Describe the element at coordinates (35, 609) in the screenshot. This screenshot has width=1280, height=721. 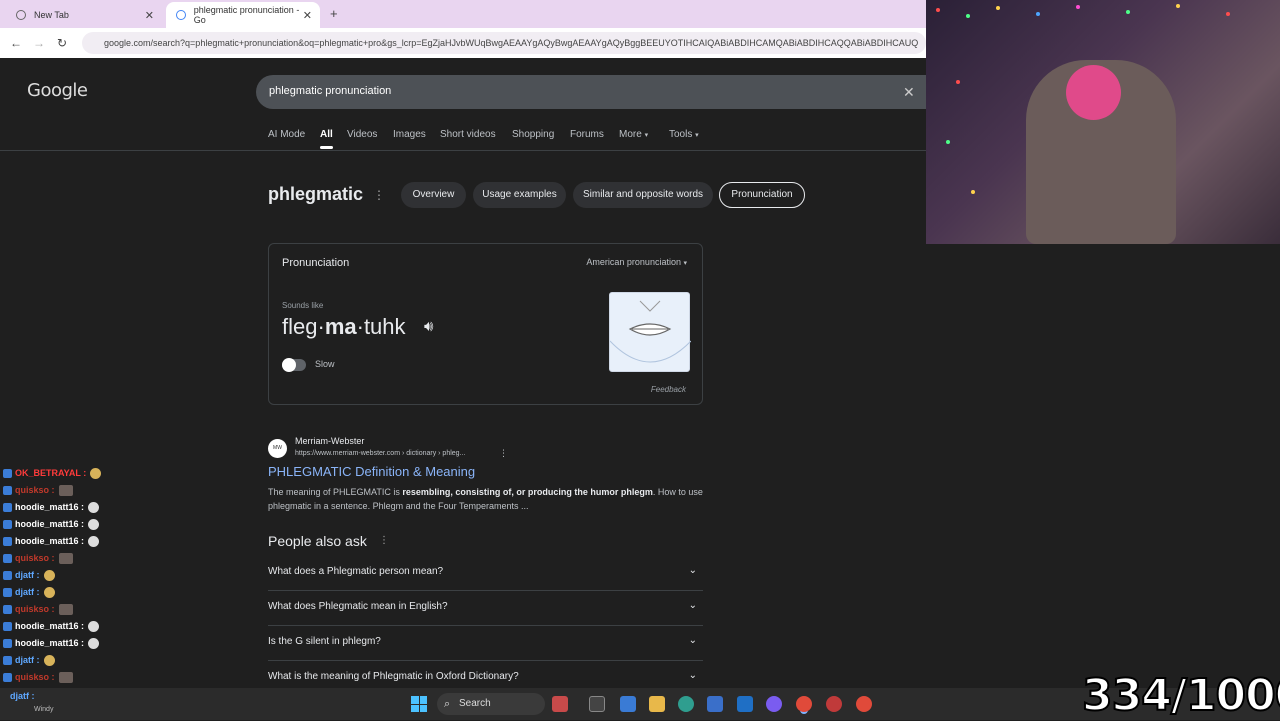
I see `chat-username: quiskso :` at that location.